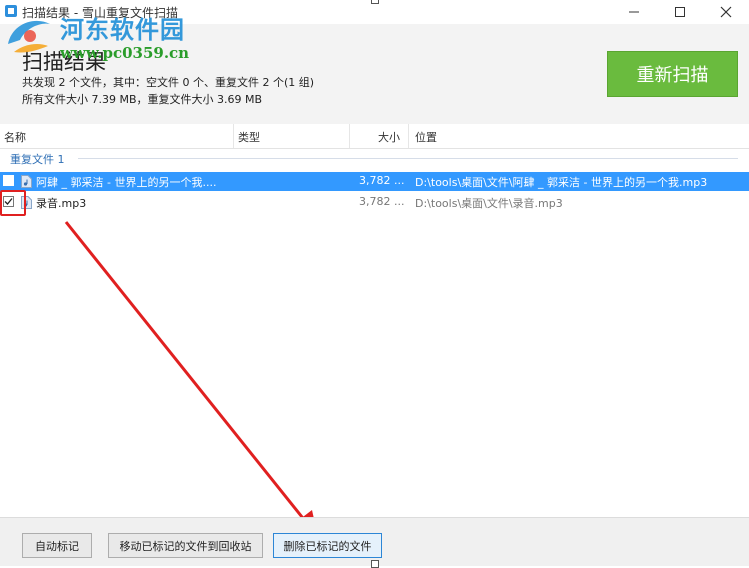 This screenshot has width=749, height=568. Describe the element at coordinates (672, 74) in the screenshot. I see `rescan-button: 重新扫描` at that location.